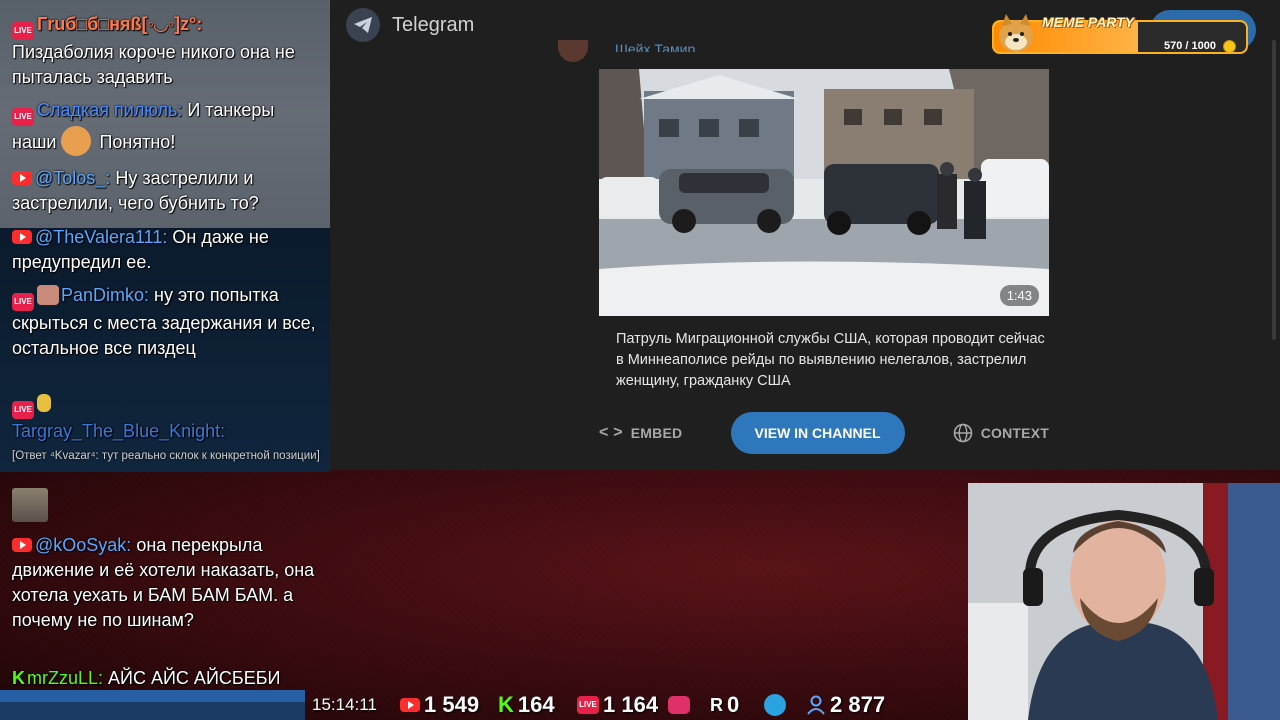 The width and height of the screenshot is (1280, 720). What do you see at coordinates (83, 545) in the screenshot?
I see `chat-nick: @kOoSyak:` at bounding box center [83, 545].